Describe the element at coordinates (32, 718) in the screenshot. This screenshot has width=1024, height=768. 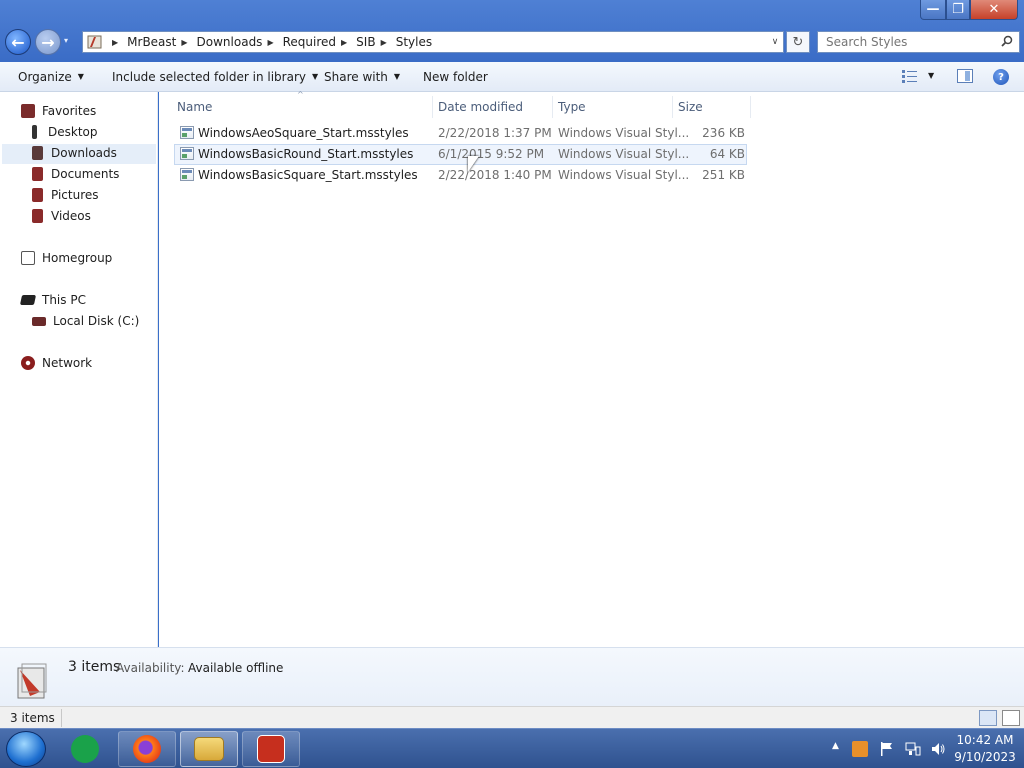
I see `status-item-count: 3 items` at that location.